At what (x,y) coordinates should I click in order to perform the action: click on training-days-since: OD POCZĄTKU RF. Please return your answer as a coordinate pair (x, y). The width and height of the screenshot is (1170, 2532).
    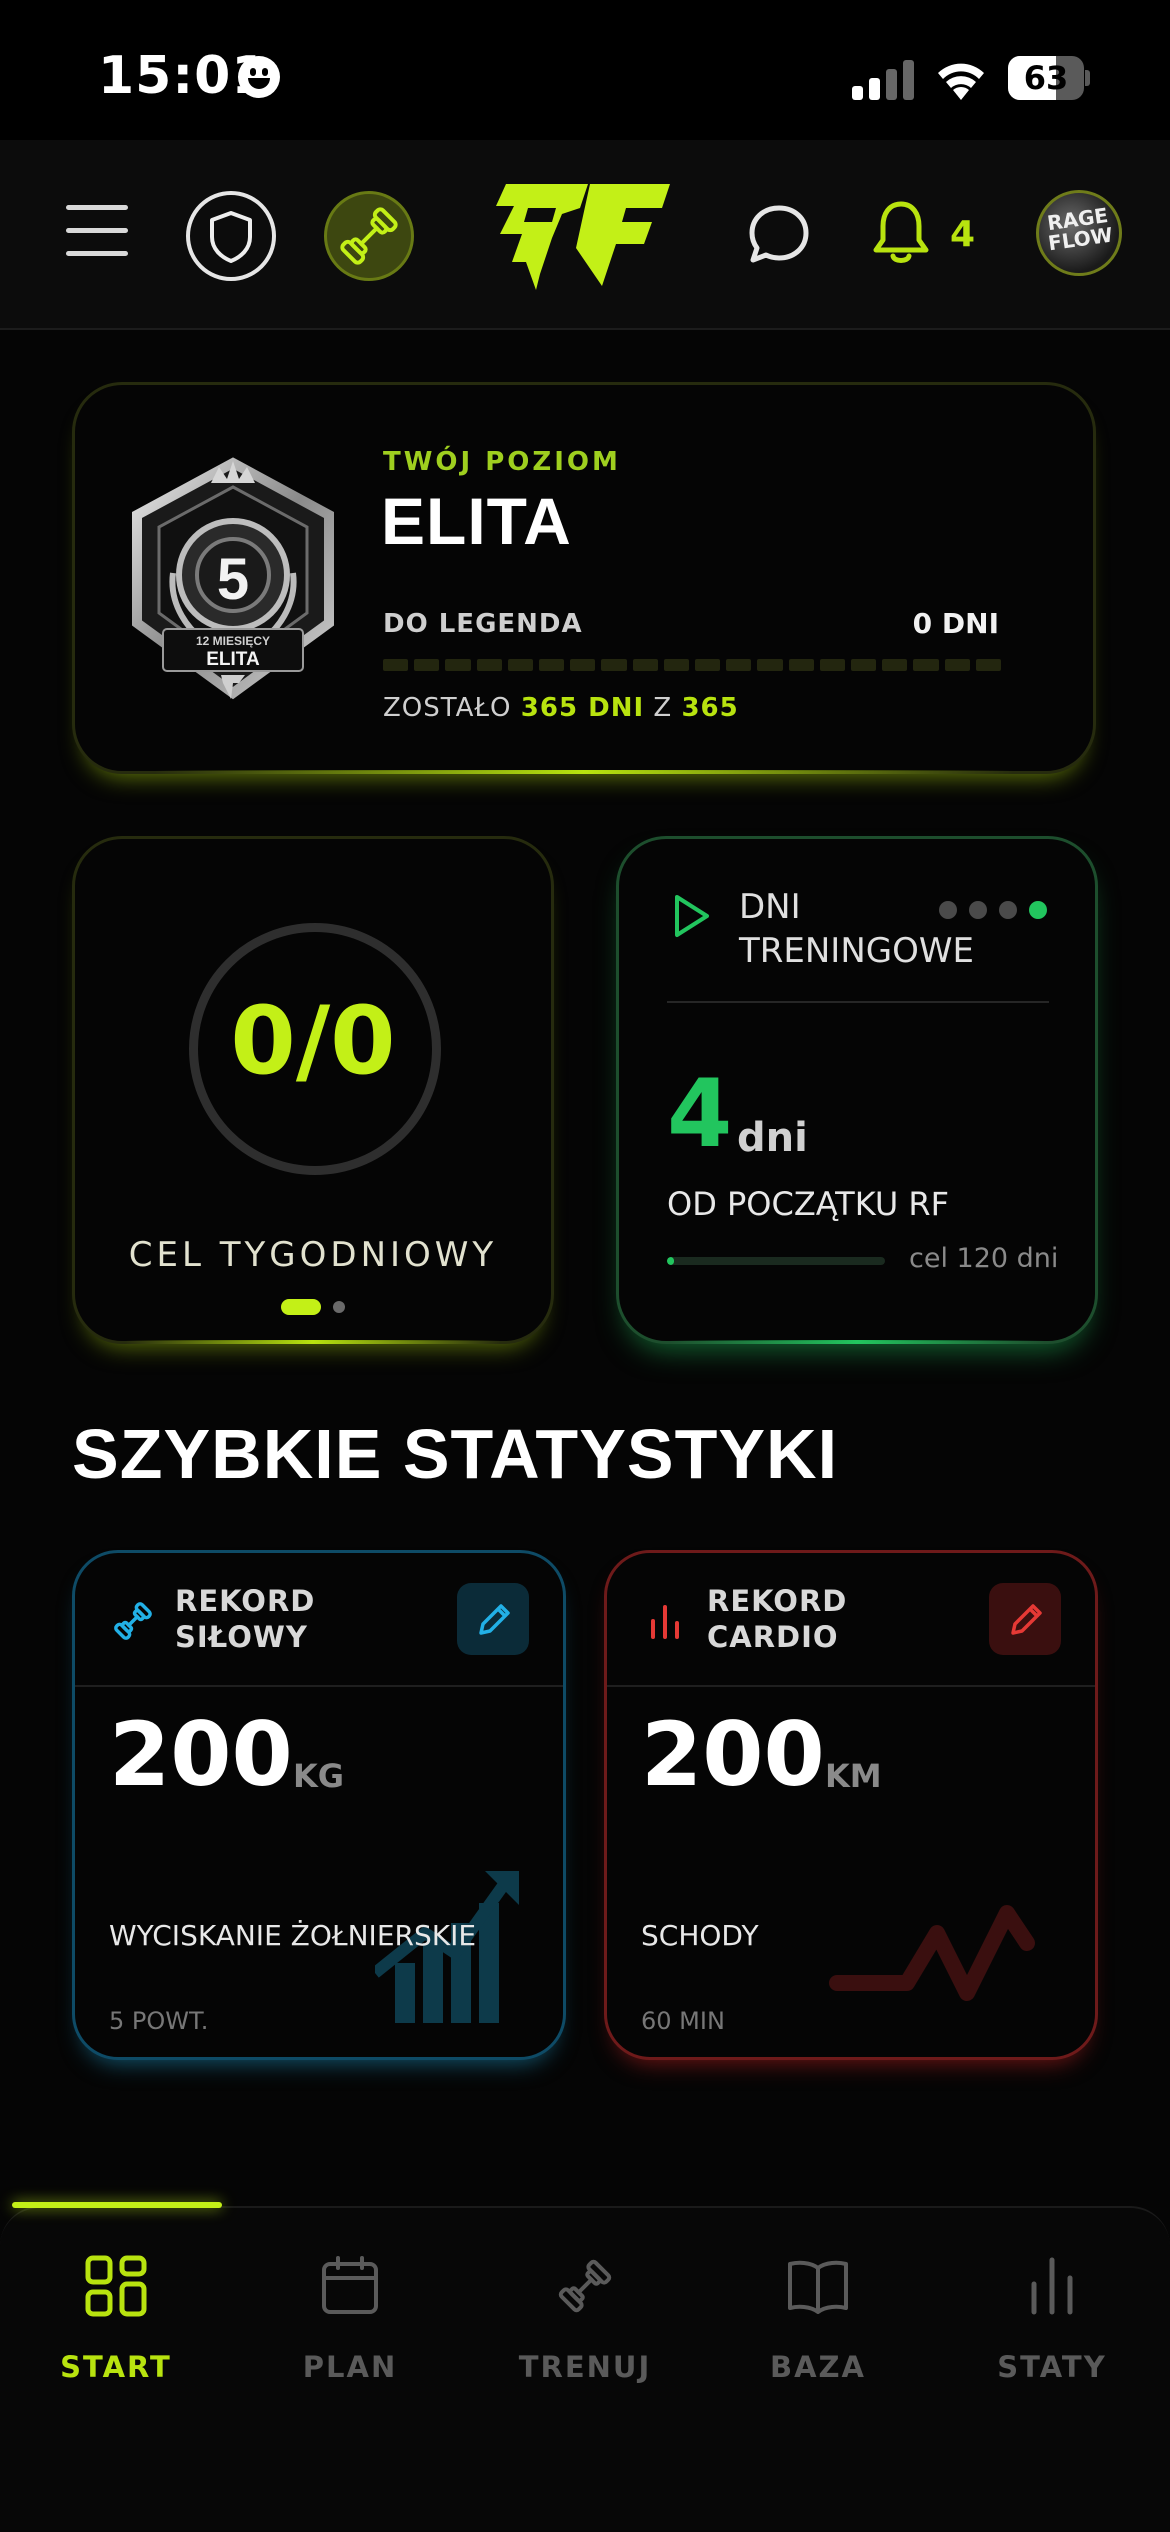
    Looking at the image, I should click on (808, 1204).